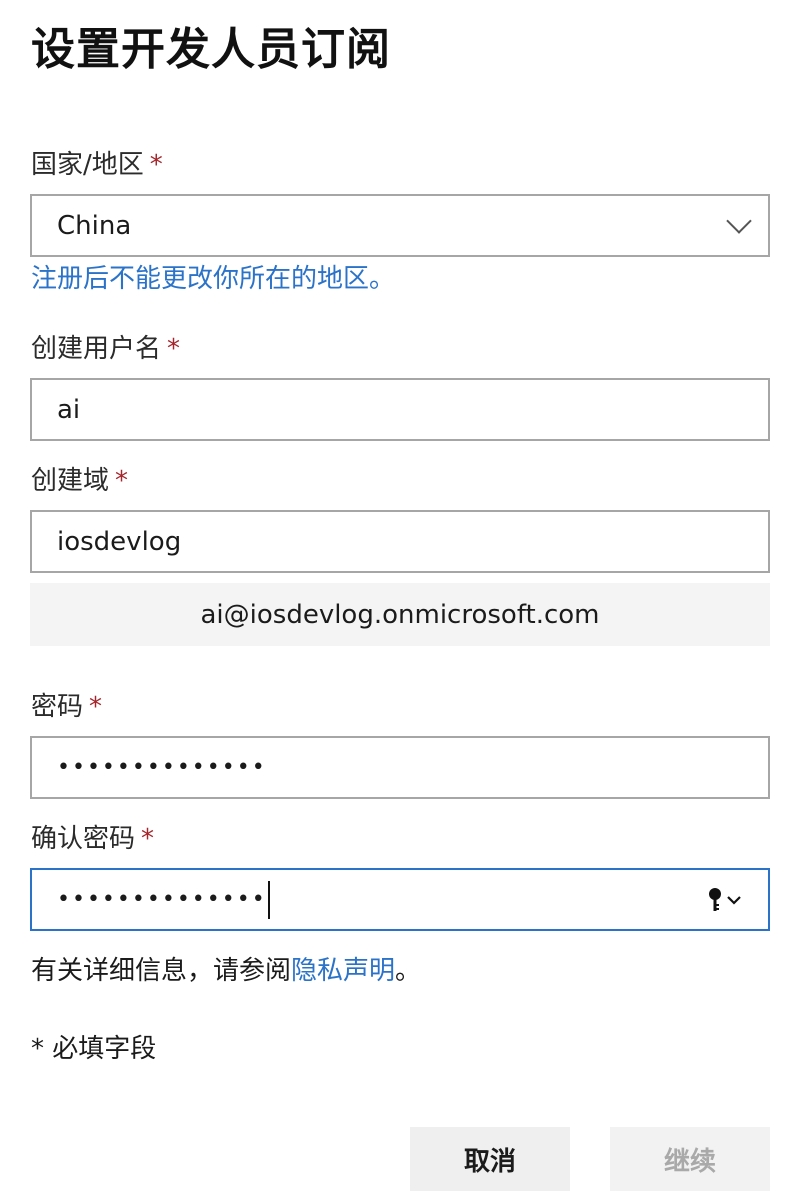 The height and width of the screenshot is (1198, 800). I want to click on domain-label: 创建域 *, so click(79, 481).